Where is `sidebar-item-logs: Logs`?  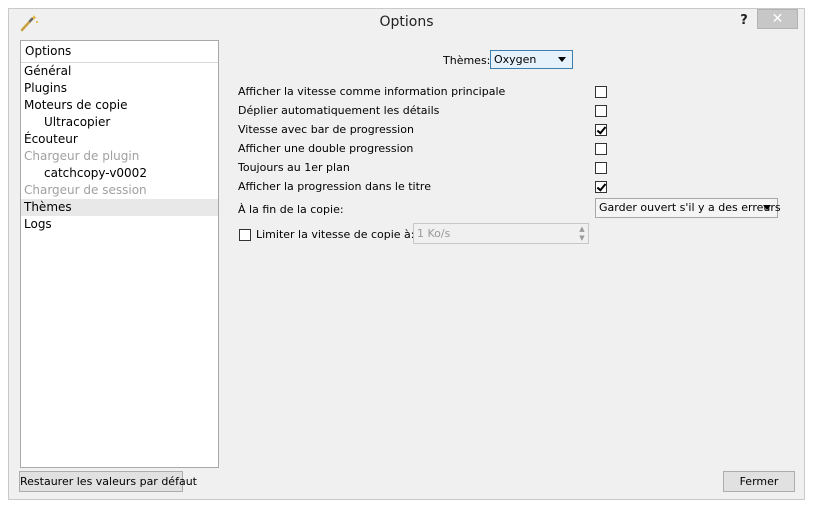 sidebar-item-logs: Logs is located at coordinates (119, 224).